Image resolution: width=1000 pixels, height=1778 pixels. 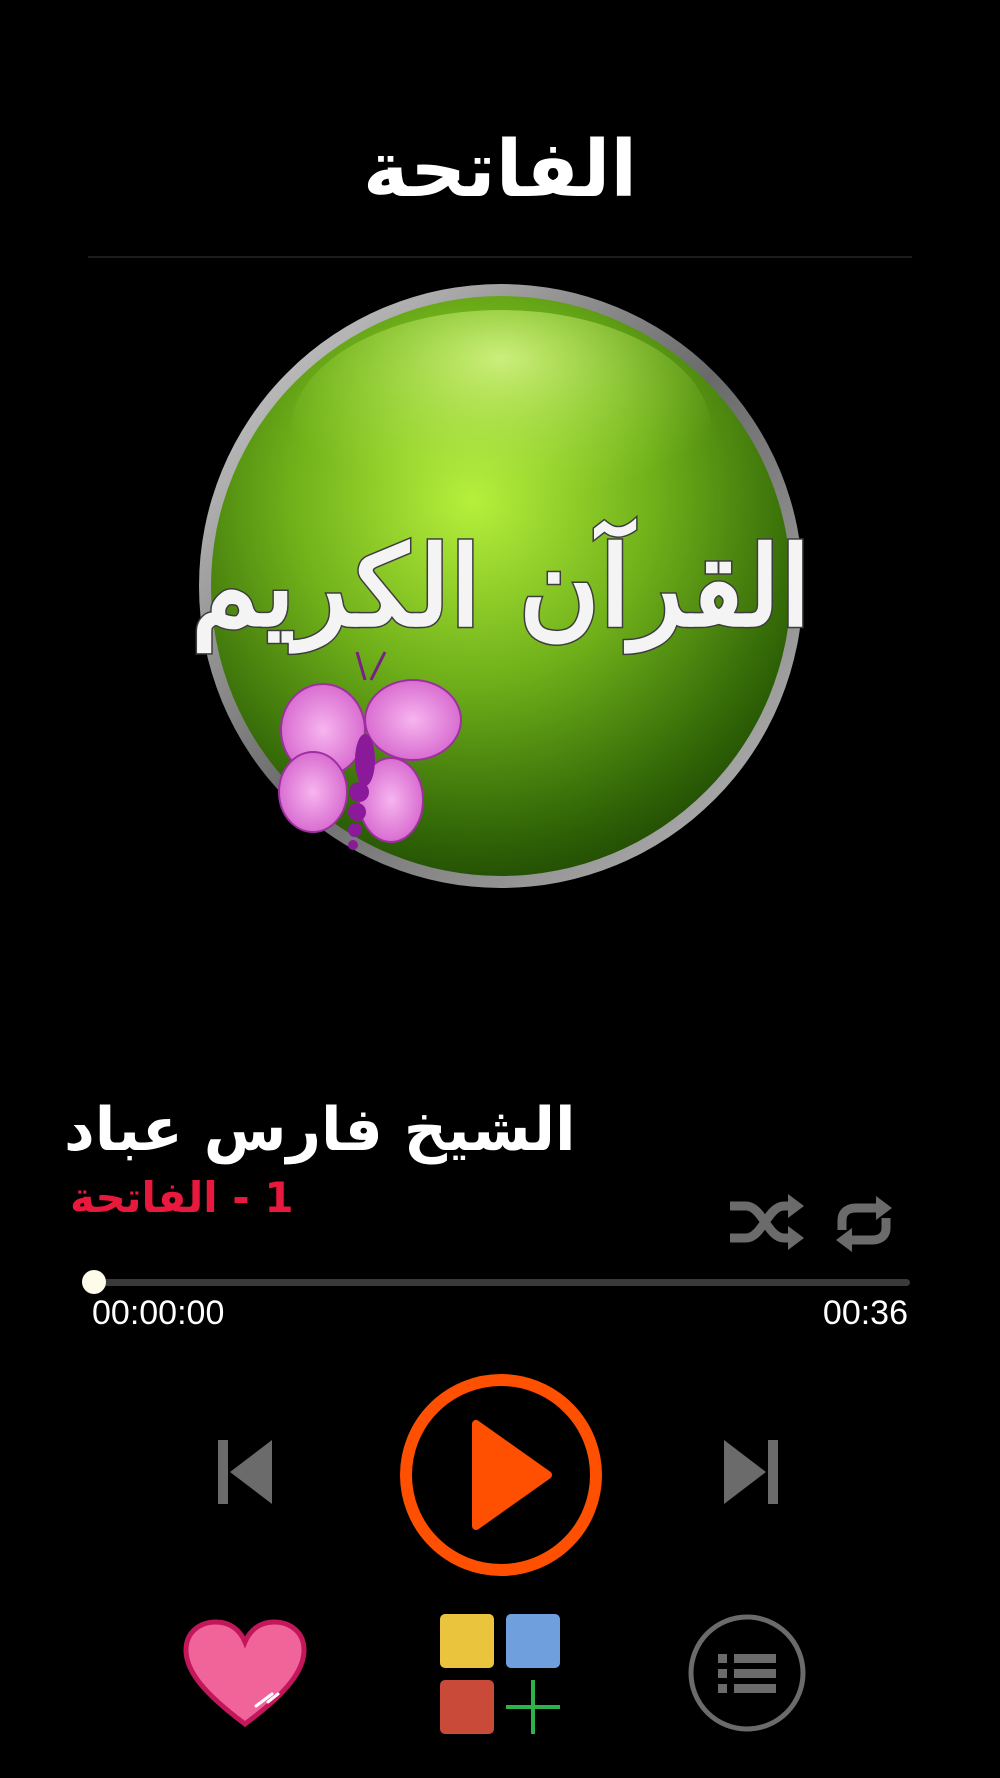 I want to click on repeat-button, so click(x=864, y=1224).